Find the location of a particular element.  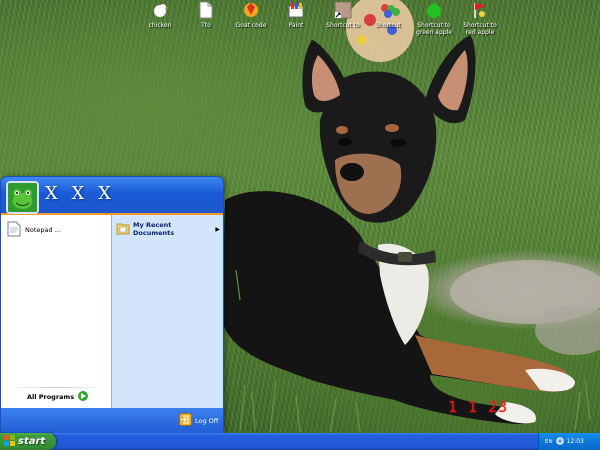

all-programs-button: All Programs is located at coordinates (58, 397).